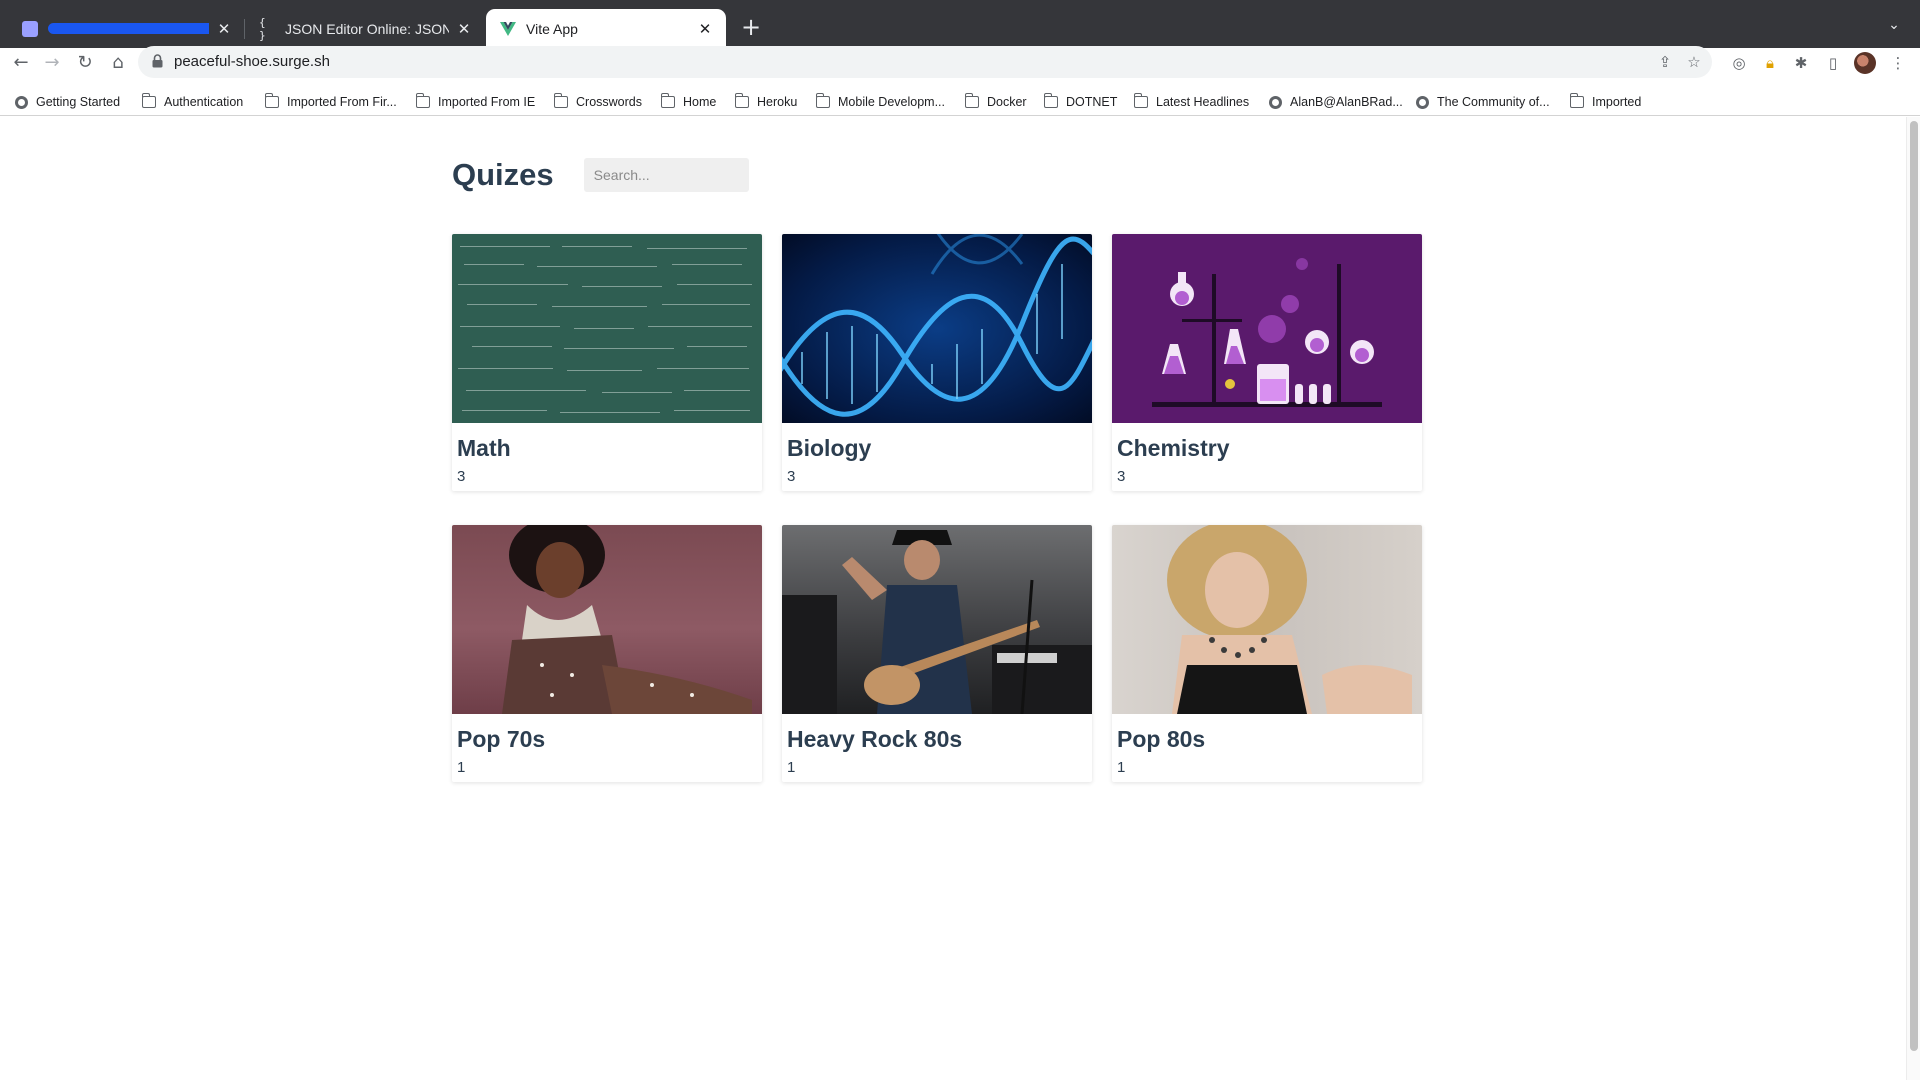 Image resolution: width=1920 pixels, height=1080 pixels. What do you see at coordinates (937, 328) in the screenshot?
I see `quiz-image-biology` at bounding box center [937, 328].